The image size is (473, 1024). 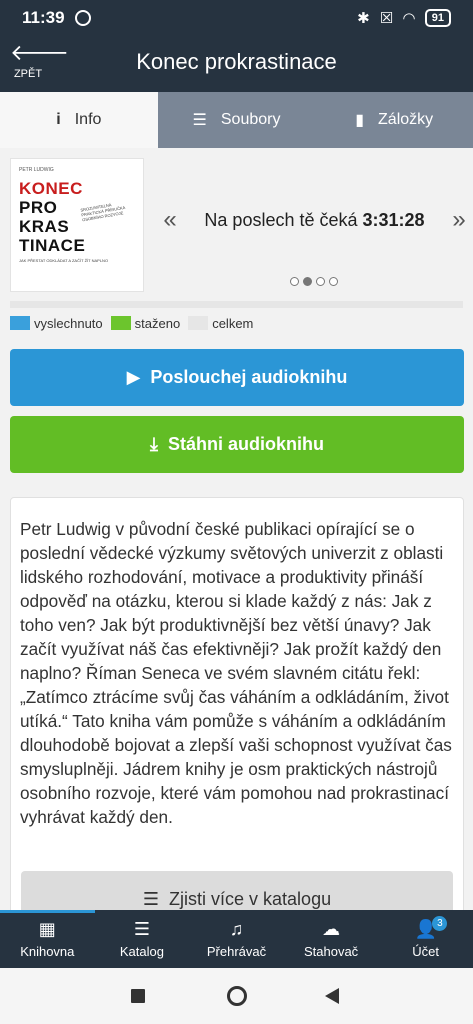 What do you see at coordinates (363, 18) in the screenshot?
I see `bluetooth-icon: ✱` at bounding box center [363, 18].